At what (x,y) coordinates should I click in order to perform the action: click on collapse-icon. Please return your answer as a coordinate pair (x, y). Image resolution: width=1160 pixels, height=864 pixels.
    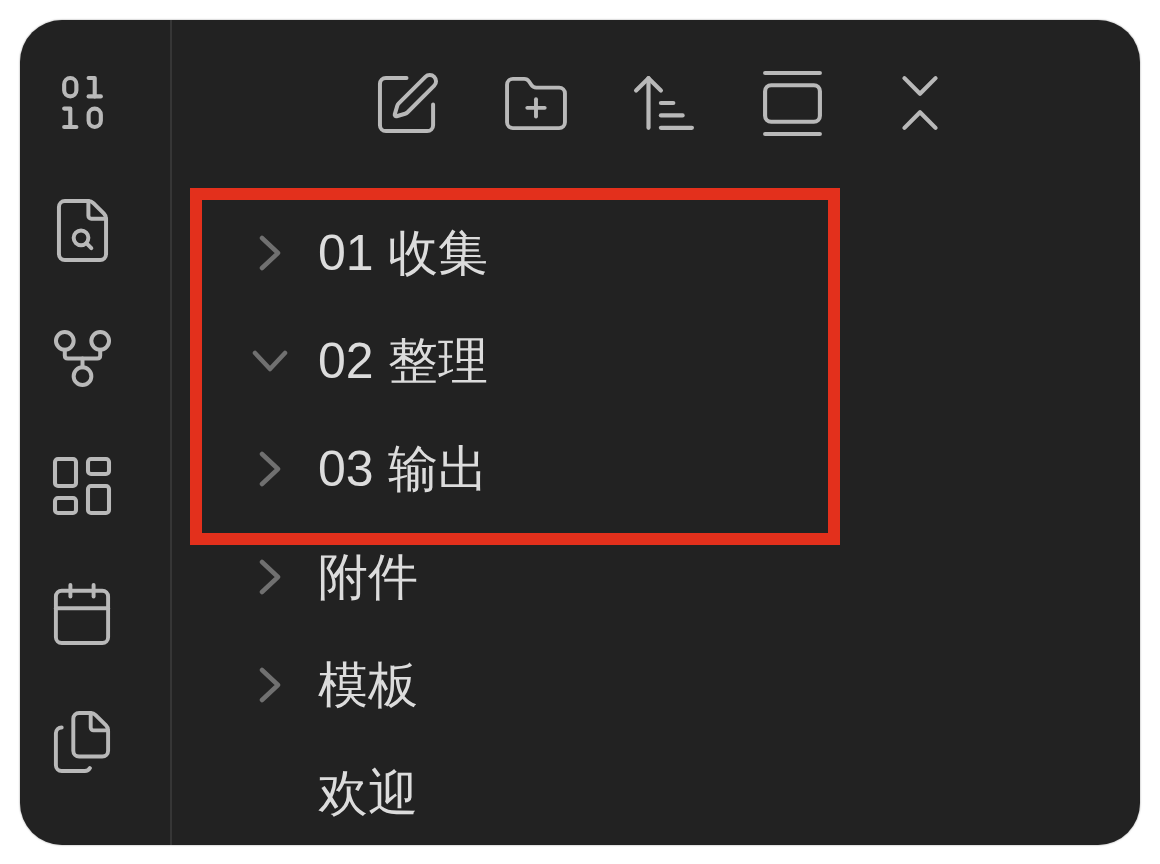
    Looking at the image, I should click on (920, 103).